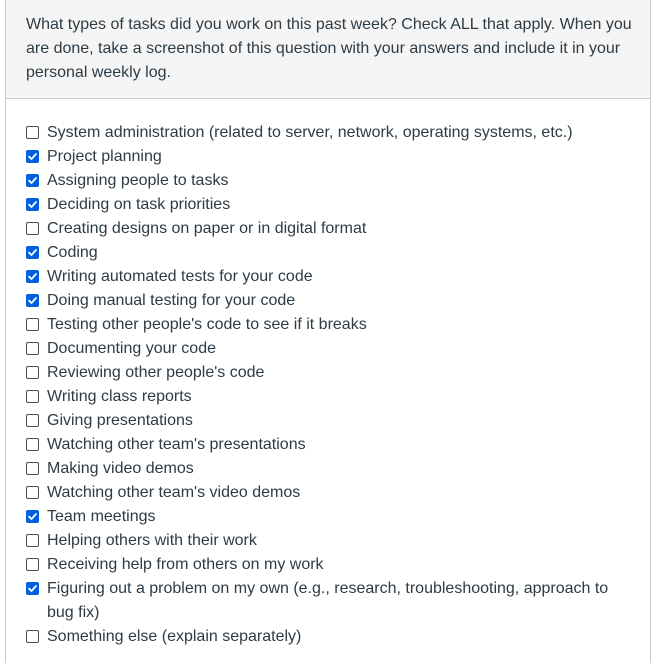 The height and width of the screenshot is (663, 657). I want to click on answer-label: Deciding on task priorities, so click(139, 204).